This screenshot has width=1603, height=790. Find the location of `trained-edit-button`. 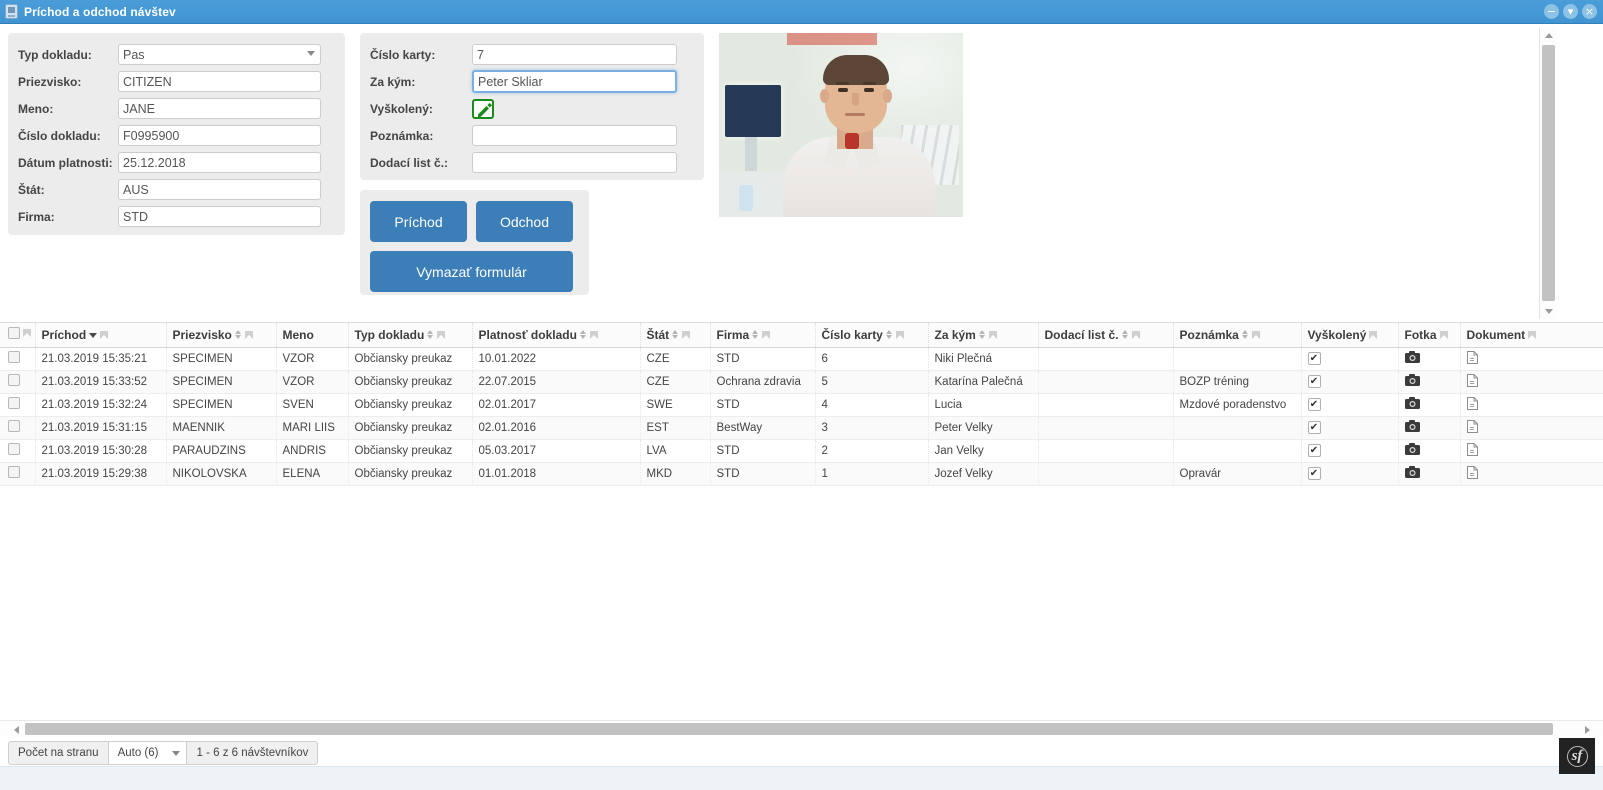

trained-edit-button is located at coordinates (483, 108).